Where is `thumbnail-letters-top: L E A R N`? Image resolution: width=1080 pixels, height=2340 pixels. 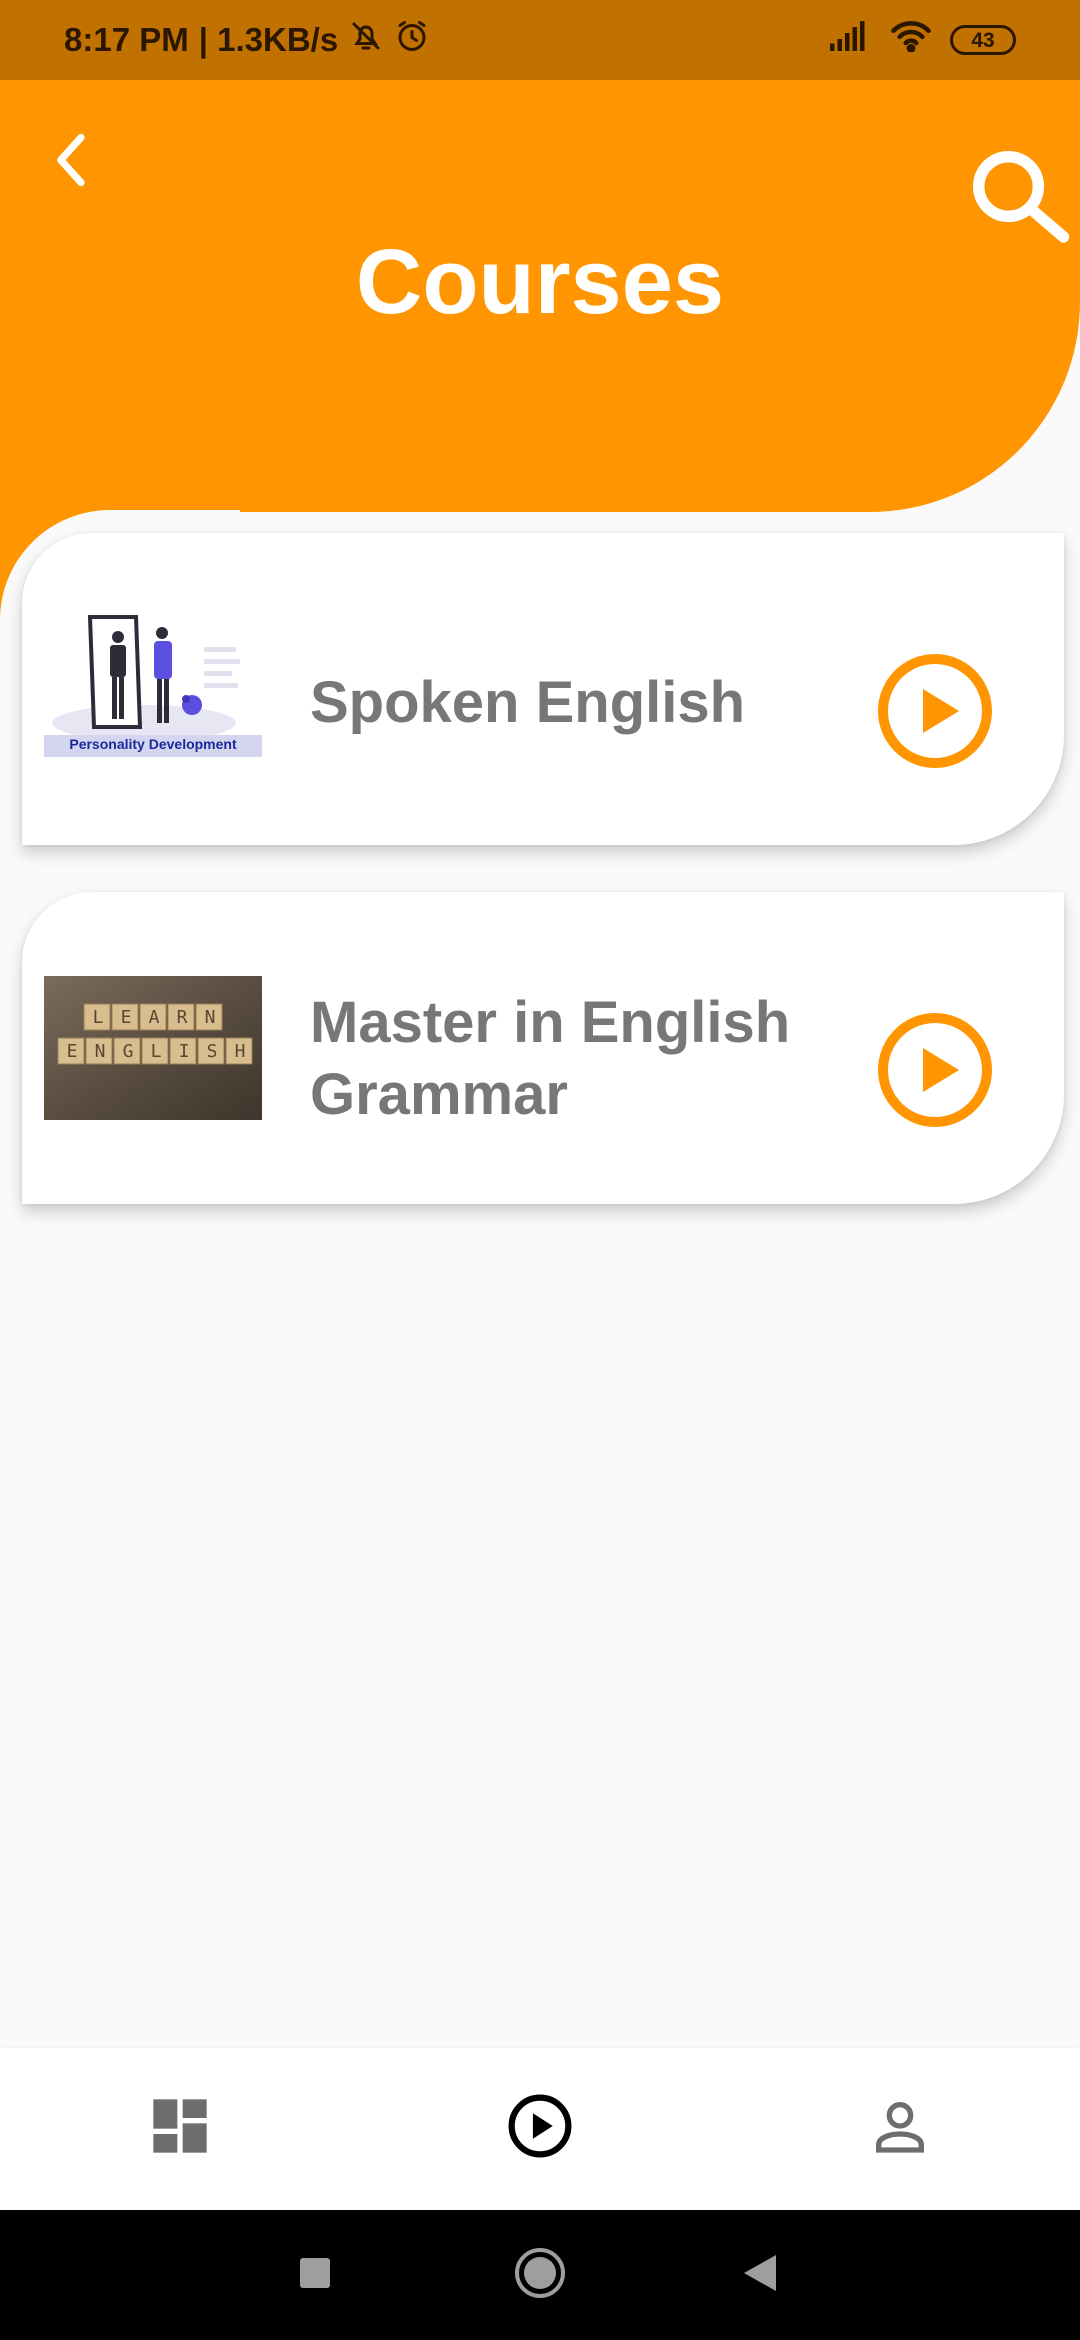 thumbnail-letters-top: L E A R N is located at coordinates (154, 1017).